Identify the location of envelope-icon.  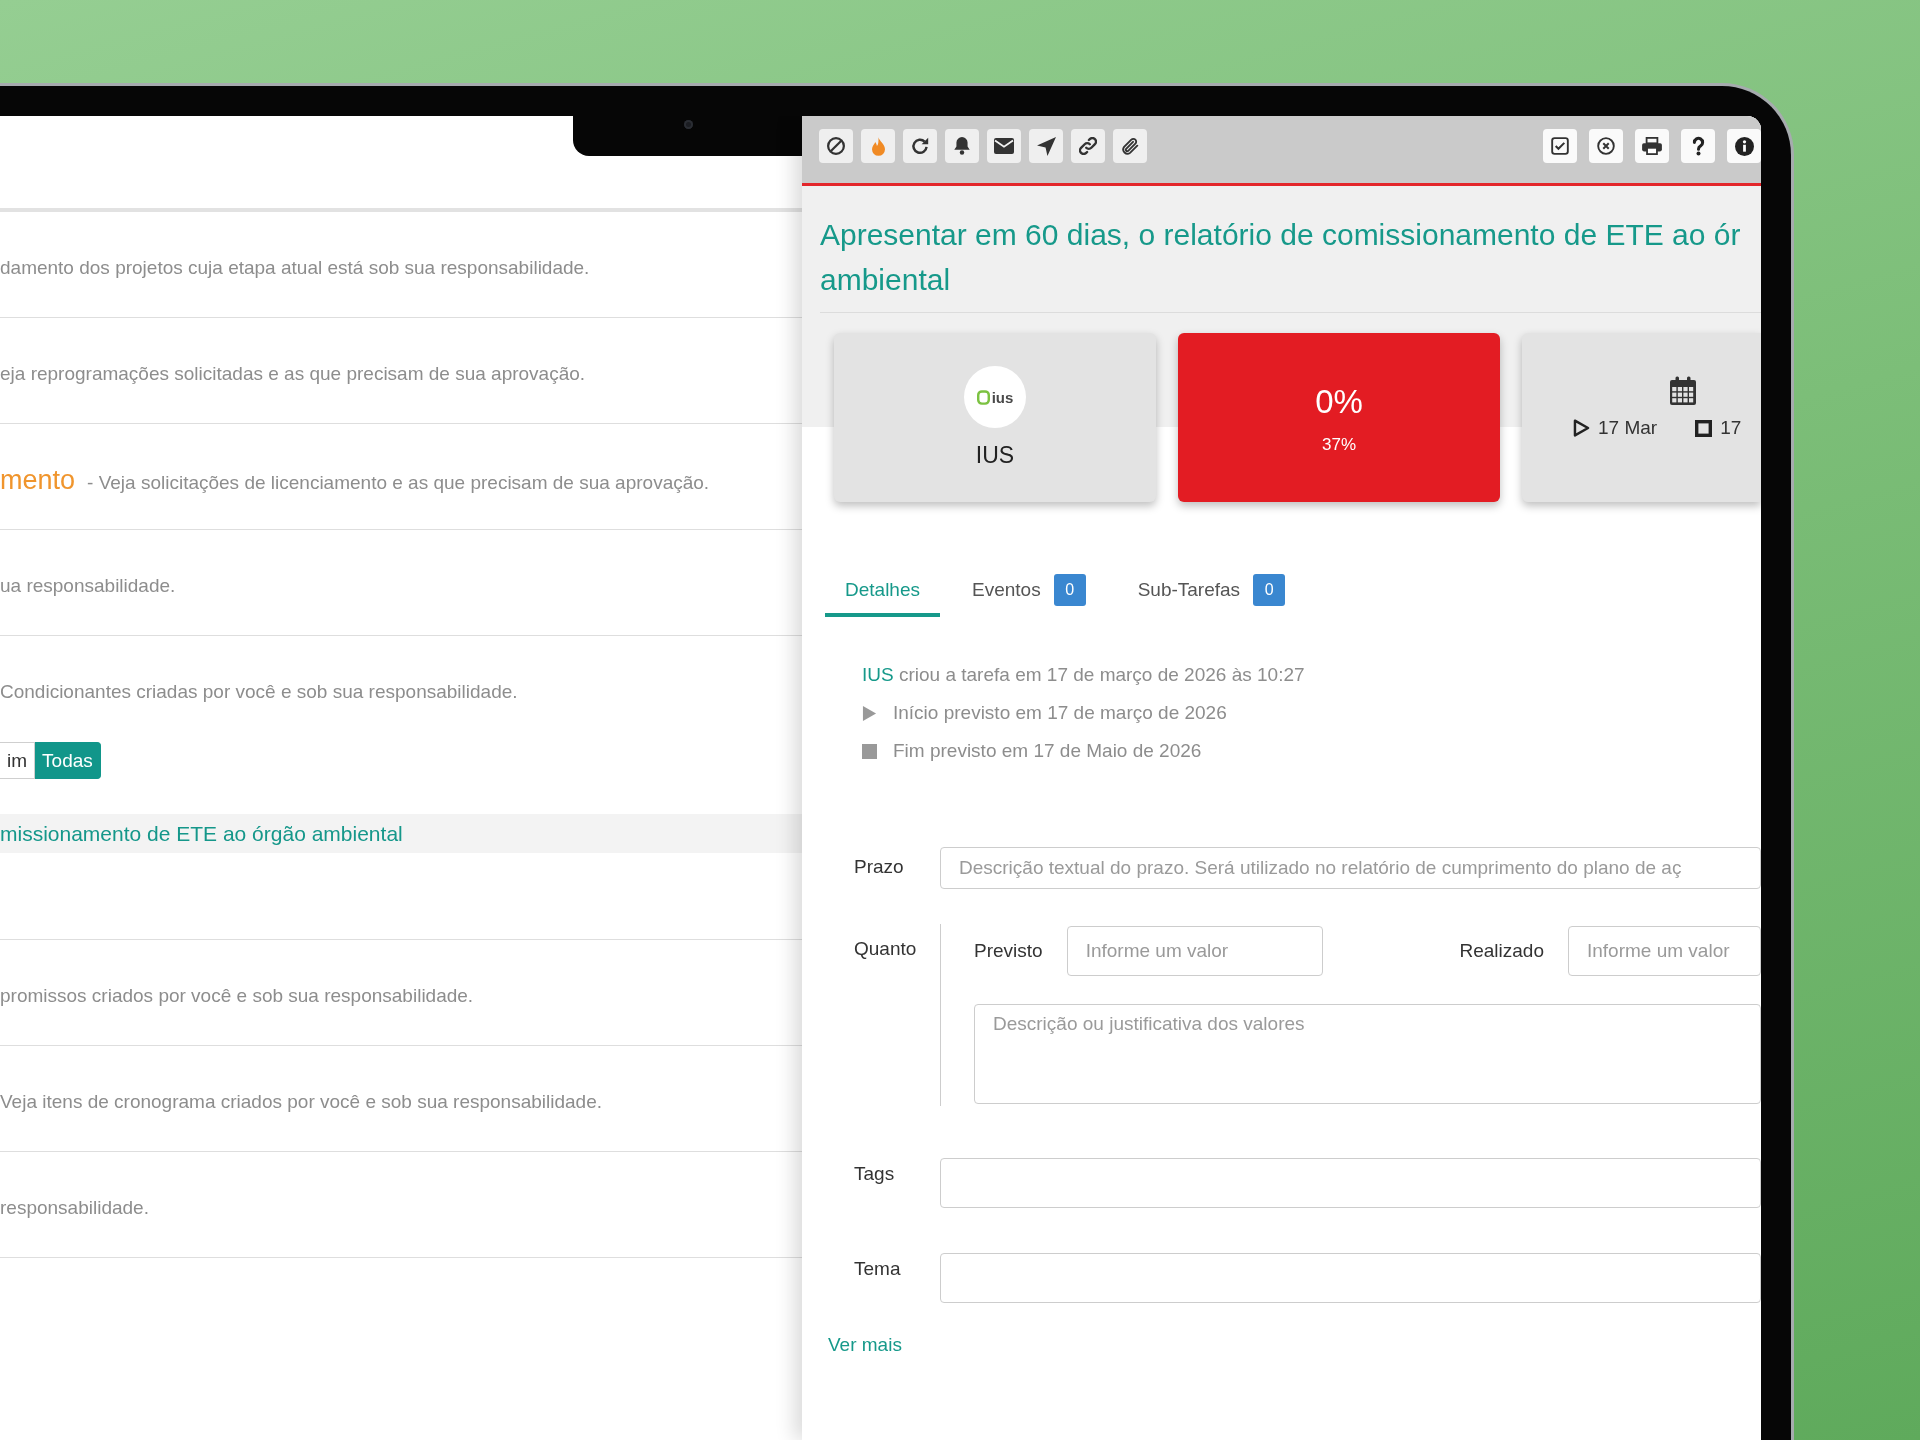
(1004, 146).